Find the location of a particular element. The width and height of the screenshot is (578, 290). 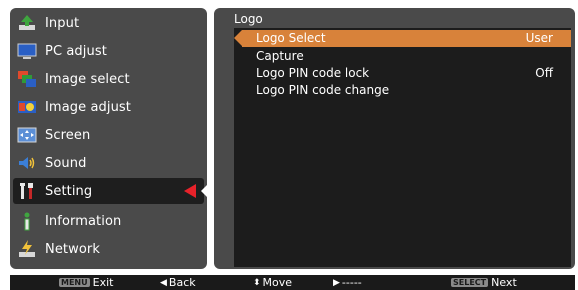

left-arrow-icon: ◀ is located at coordinates (163, 282).